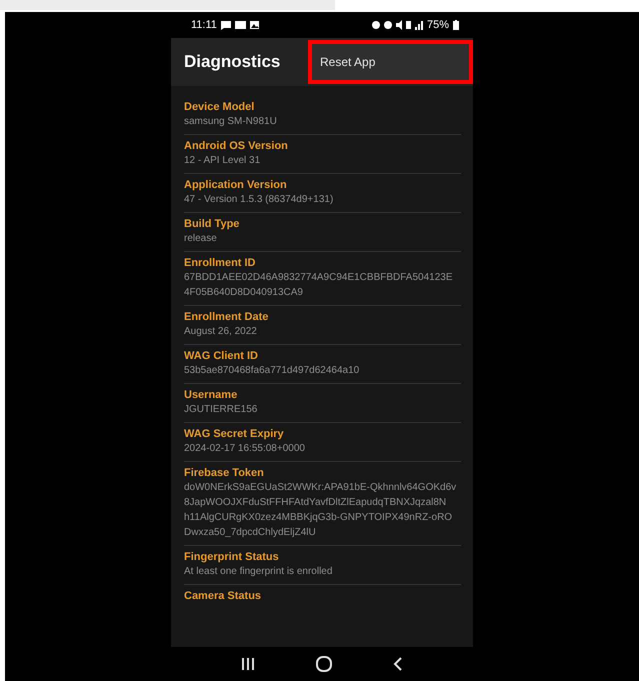 Image resolution: width=639 pixels, height=681 pixels. What do you see at coordinates (225, 25) in the screenshot?
I see `message-icon` at bounding box center [225, 25].